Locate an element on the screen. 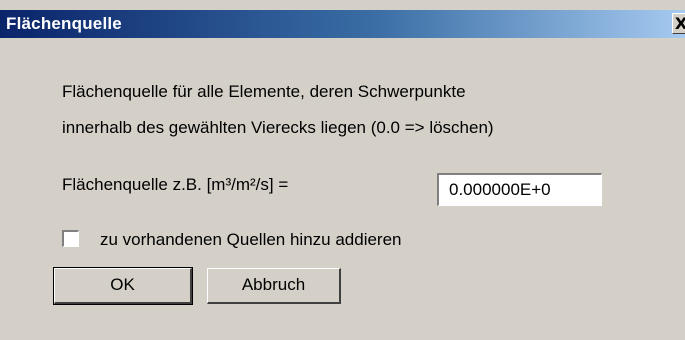 The height and width of the screenshot is (340, 685). dialog-title: Flächenquelle is located at coordinates (64, 23).